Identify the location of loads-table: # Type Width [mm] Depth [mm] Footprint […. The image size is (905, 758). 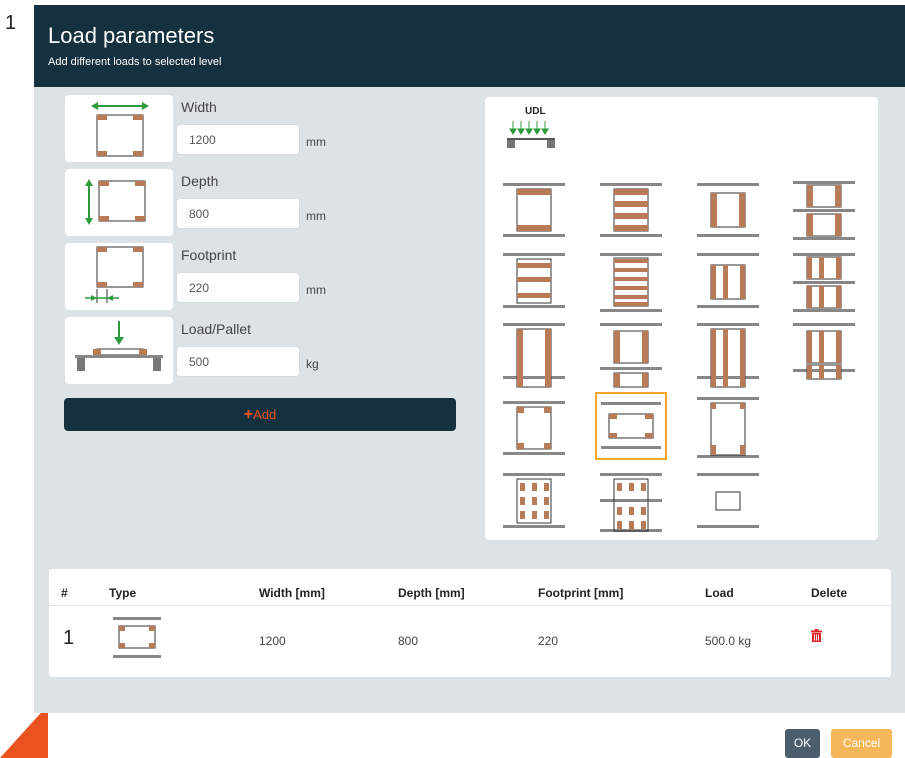
(470, 623).